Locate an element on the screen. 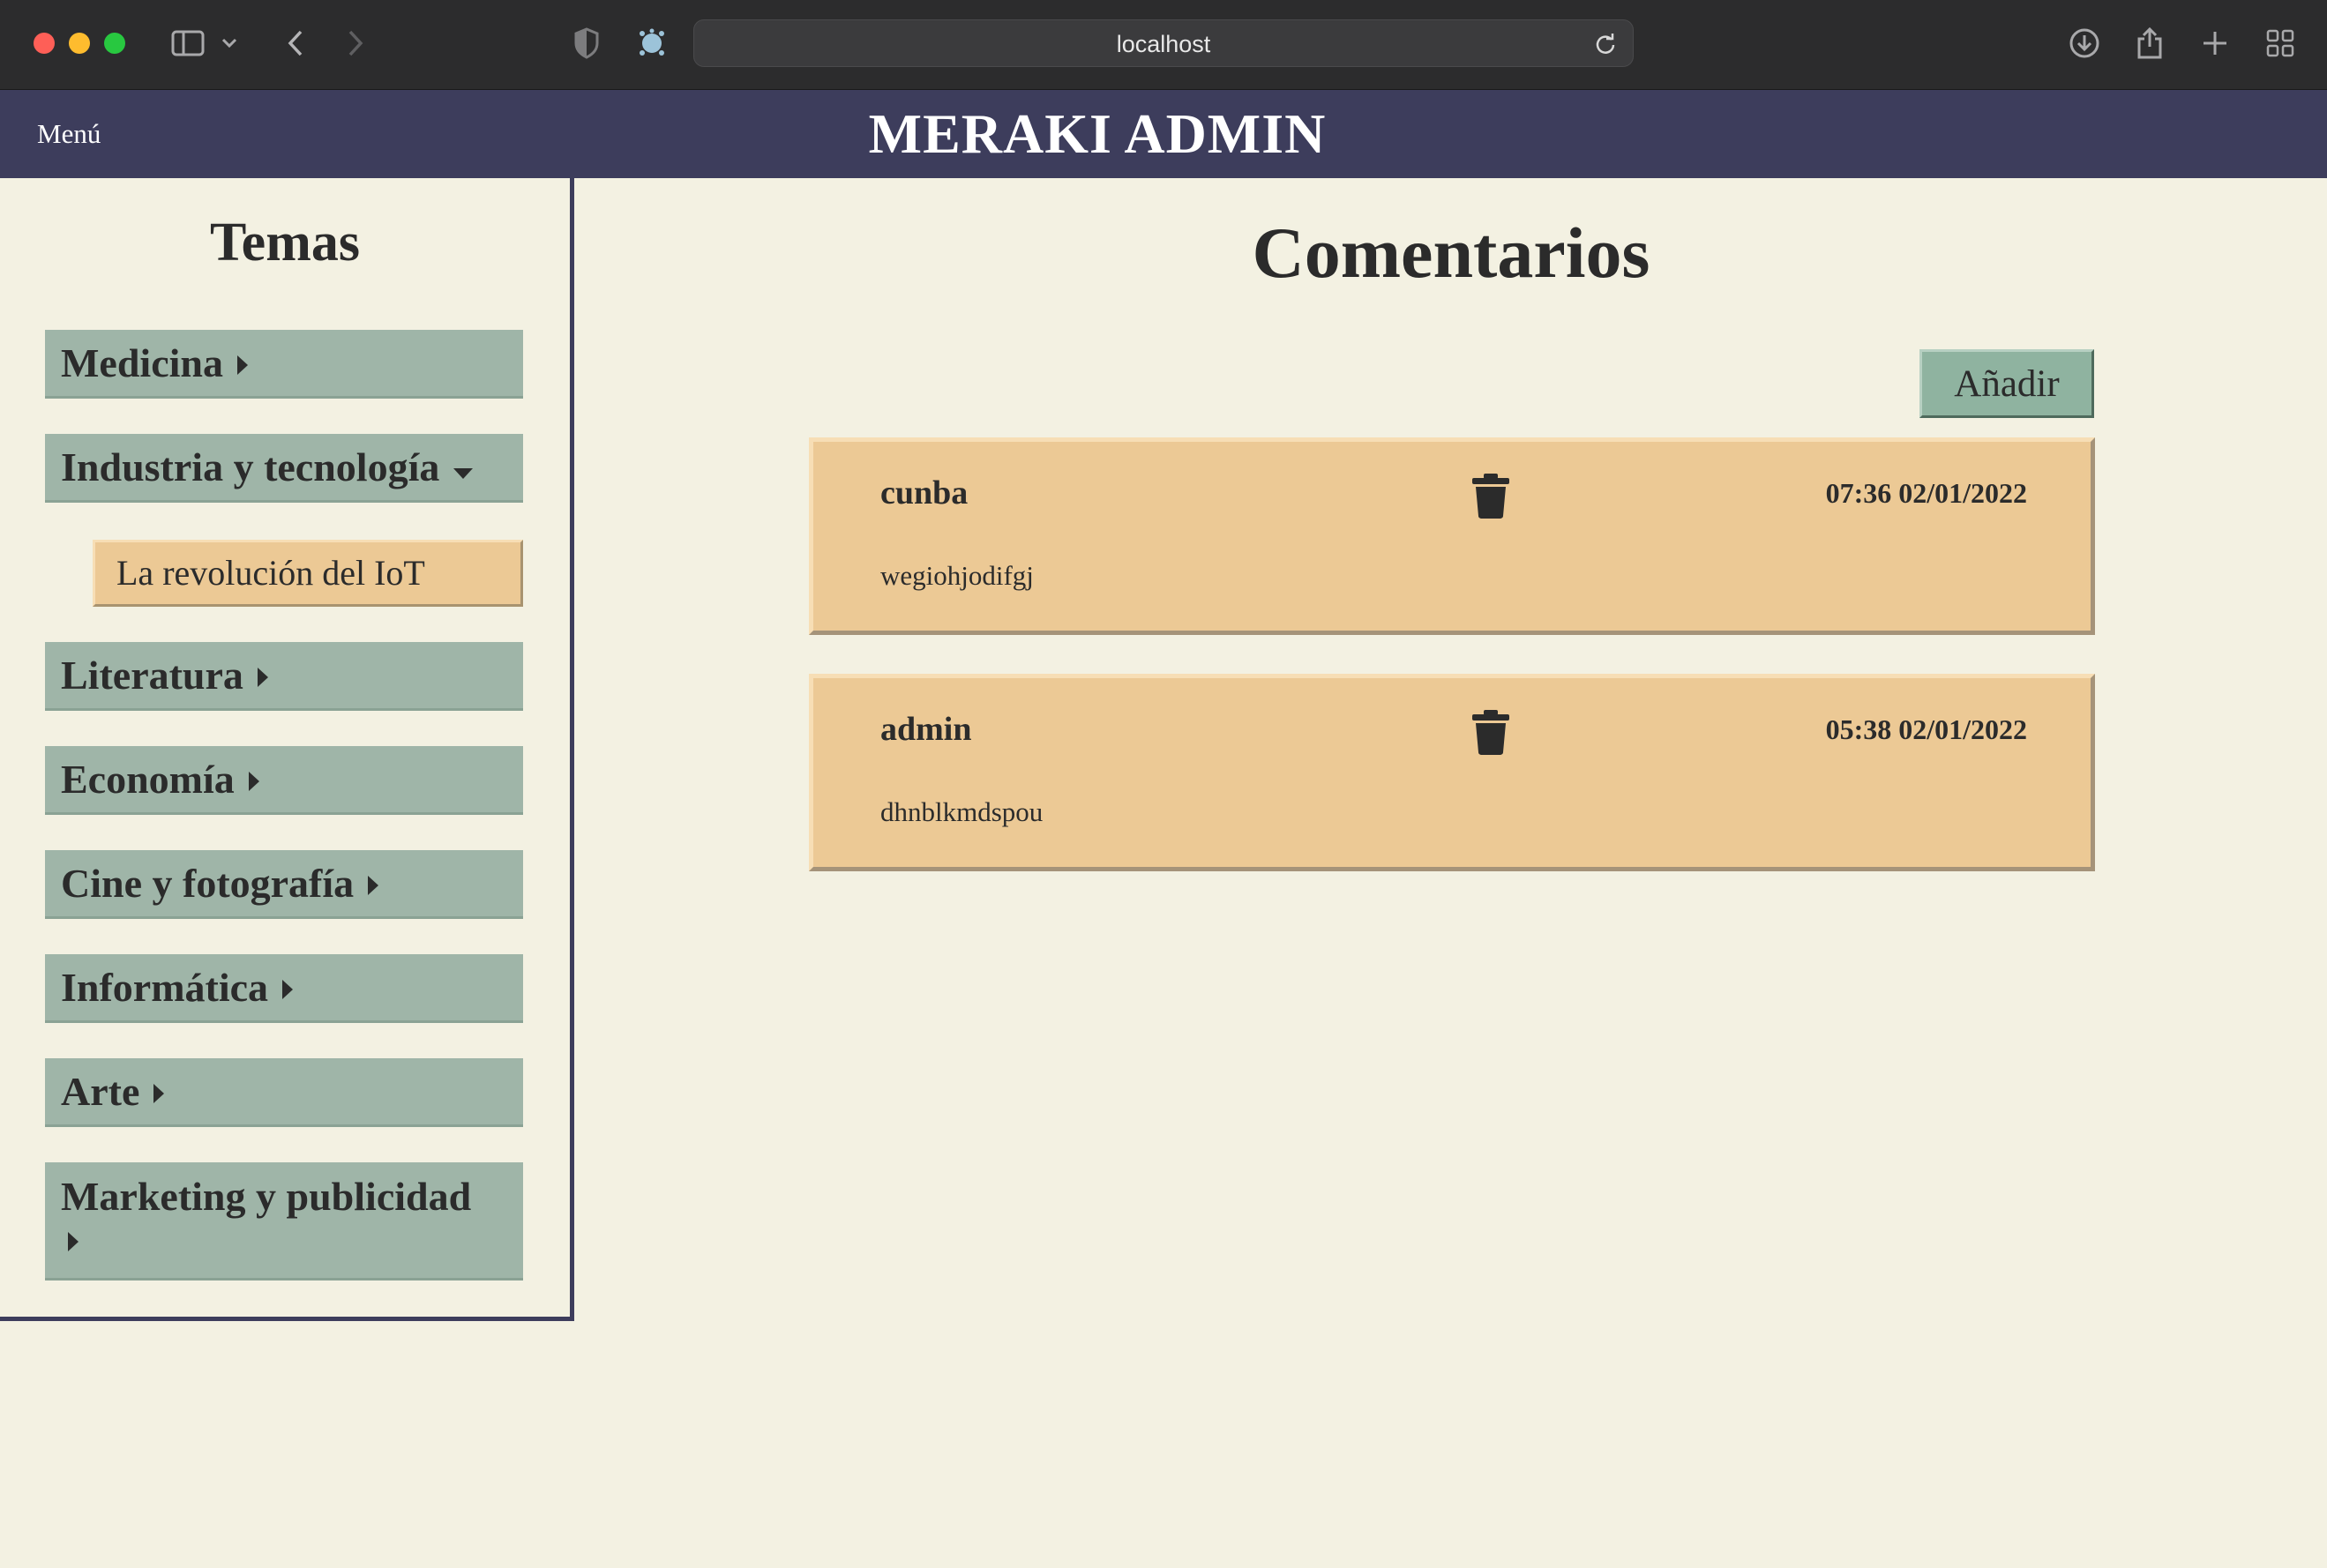 This screenshot has width=2327, height=1568. browser-toolbar: localhost is located at coordinates (1163, 45).